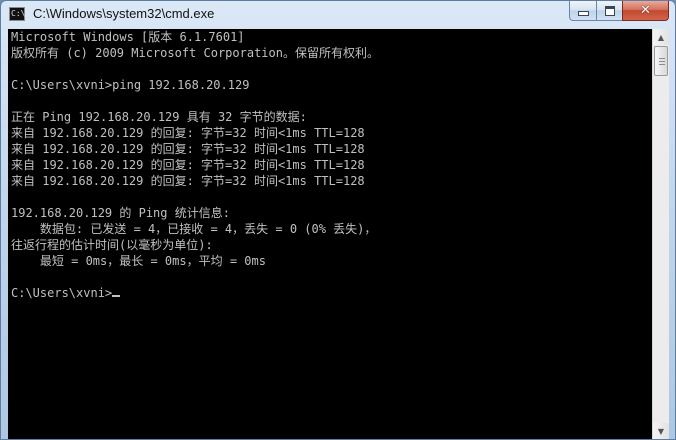 The width and height of the screenshot is (676, 440). What do you see at coordinates (338, 14) in the screenshot?
I see `title-bar: C:\ C:\Windows\system32\cmd.exe ✕` at bounding box center [338, 14].